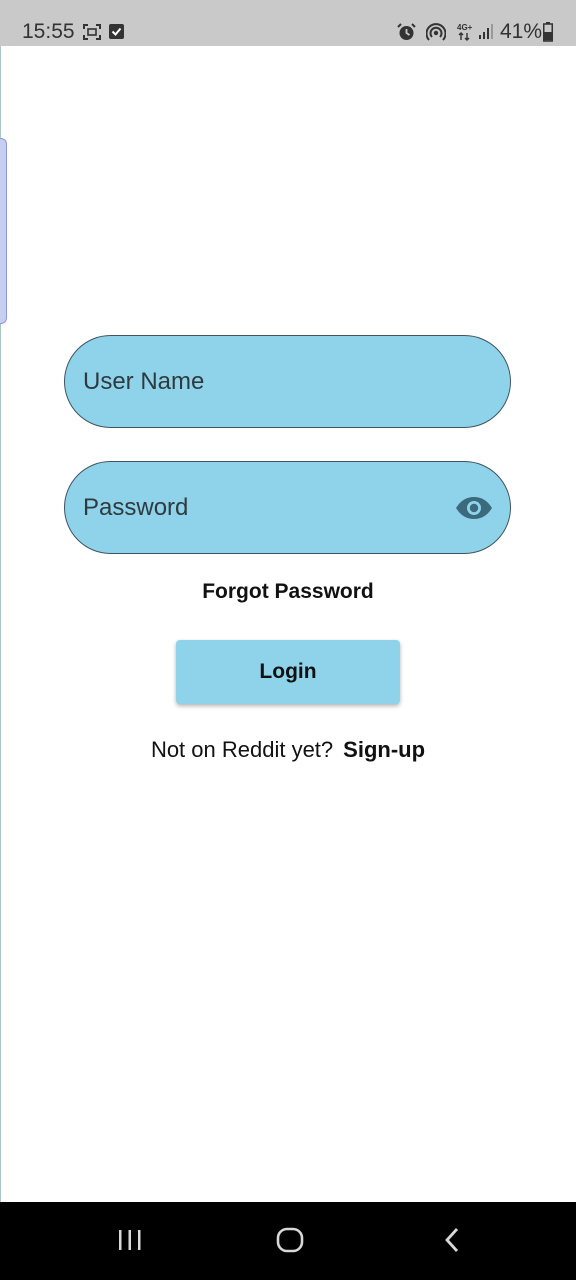 Image resolution: width=576 pixels, height=1280 pixels. Describe the element at coordinates (288, 23) in the screenshot. I see `status-bar: 15:55 4G+ 41%` at that location.